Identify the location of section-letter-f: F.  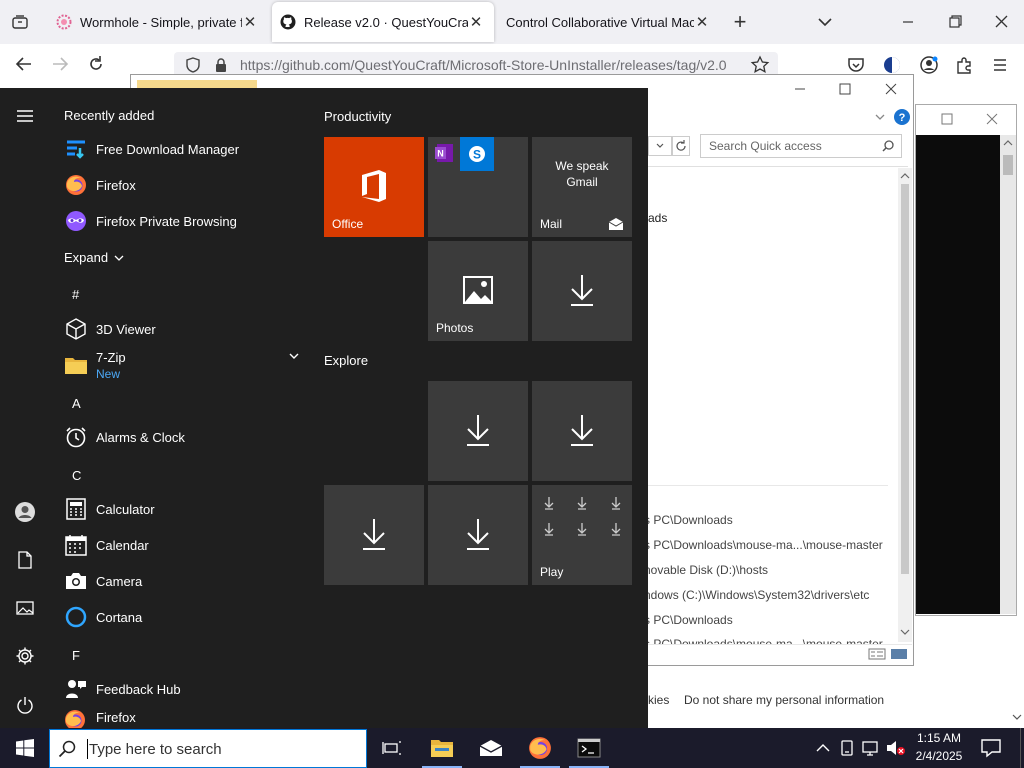
(76, 655).